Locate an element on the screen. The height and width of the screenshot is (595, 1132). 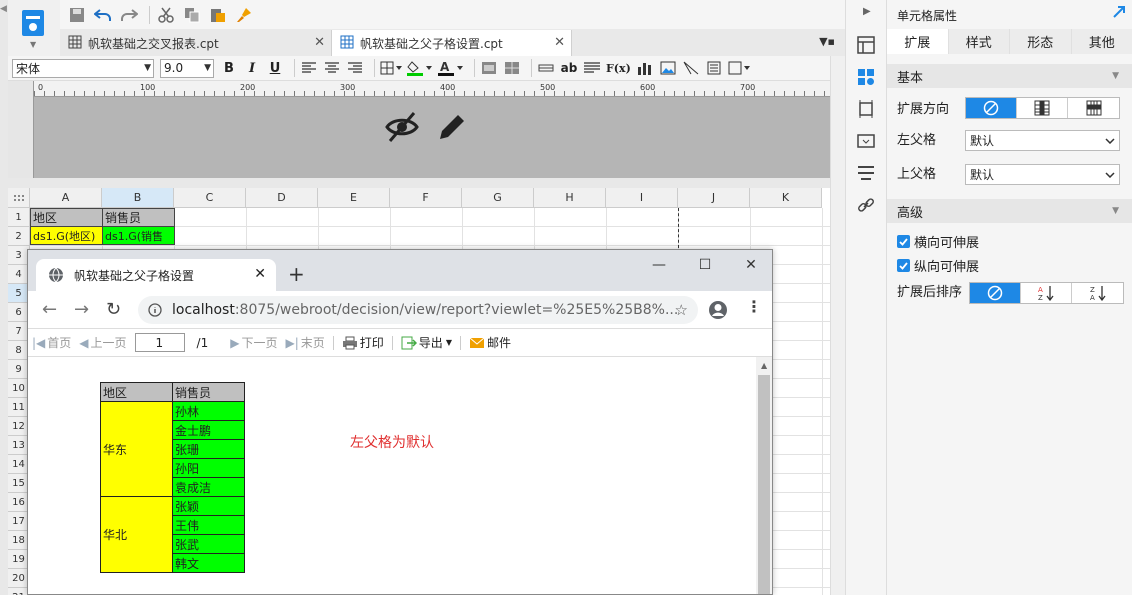
cell-element-icon is located at coordinates (866, 45).